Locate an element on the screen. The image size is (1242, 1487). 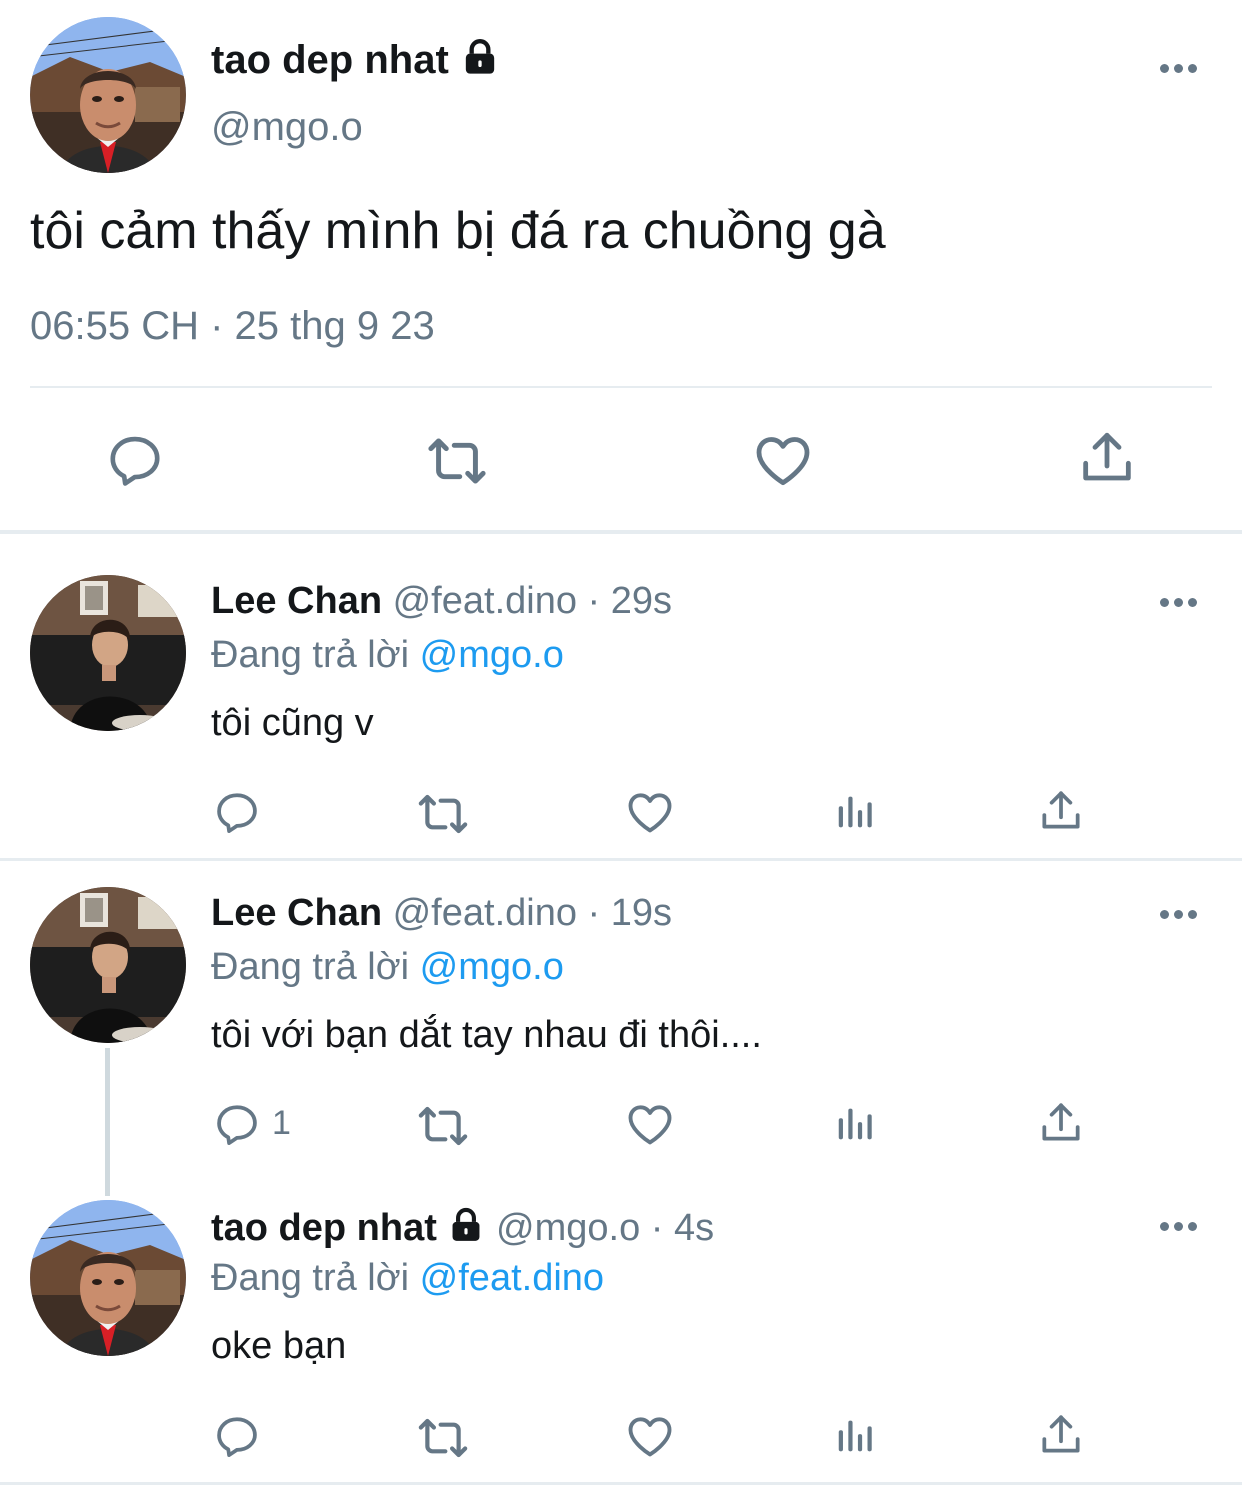
reply-header: tao dep nhat @mgo.o · 4s is located at coordinates (462, 1228).